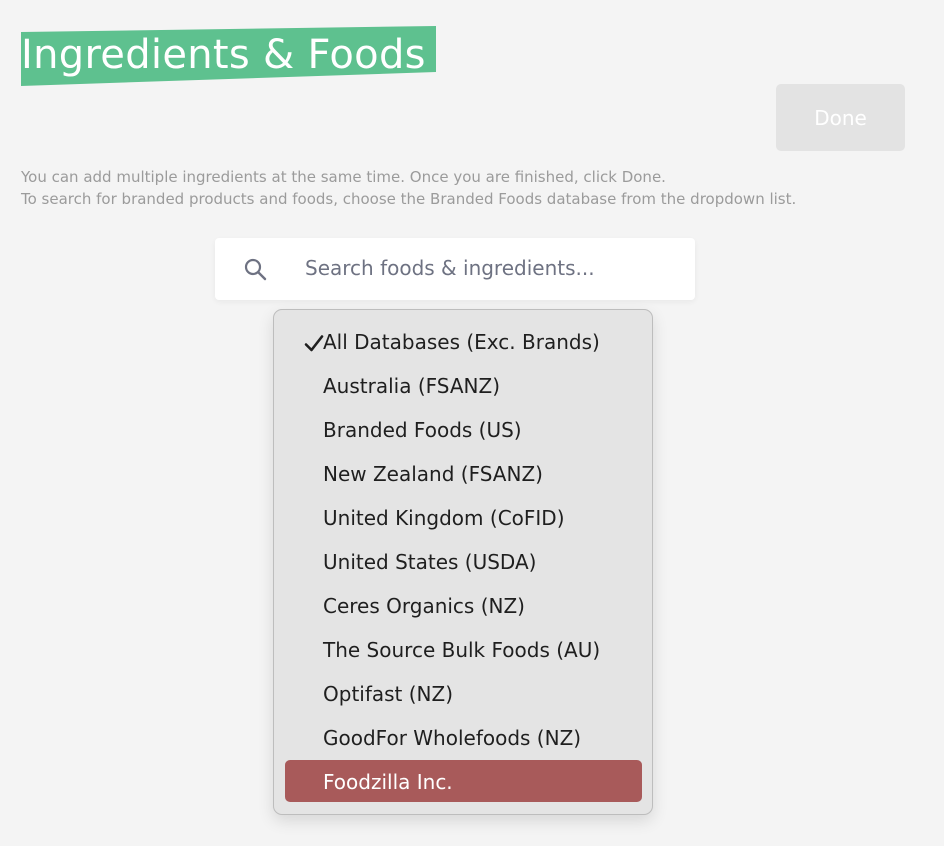  Describe the element at coordinates (495, 268) in the screenshot. I see `search-input` at that location.